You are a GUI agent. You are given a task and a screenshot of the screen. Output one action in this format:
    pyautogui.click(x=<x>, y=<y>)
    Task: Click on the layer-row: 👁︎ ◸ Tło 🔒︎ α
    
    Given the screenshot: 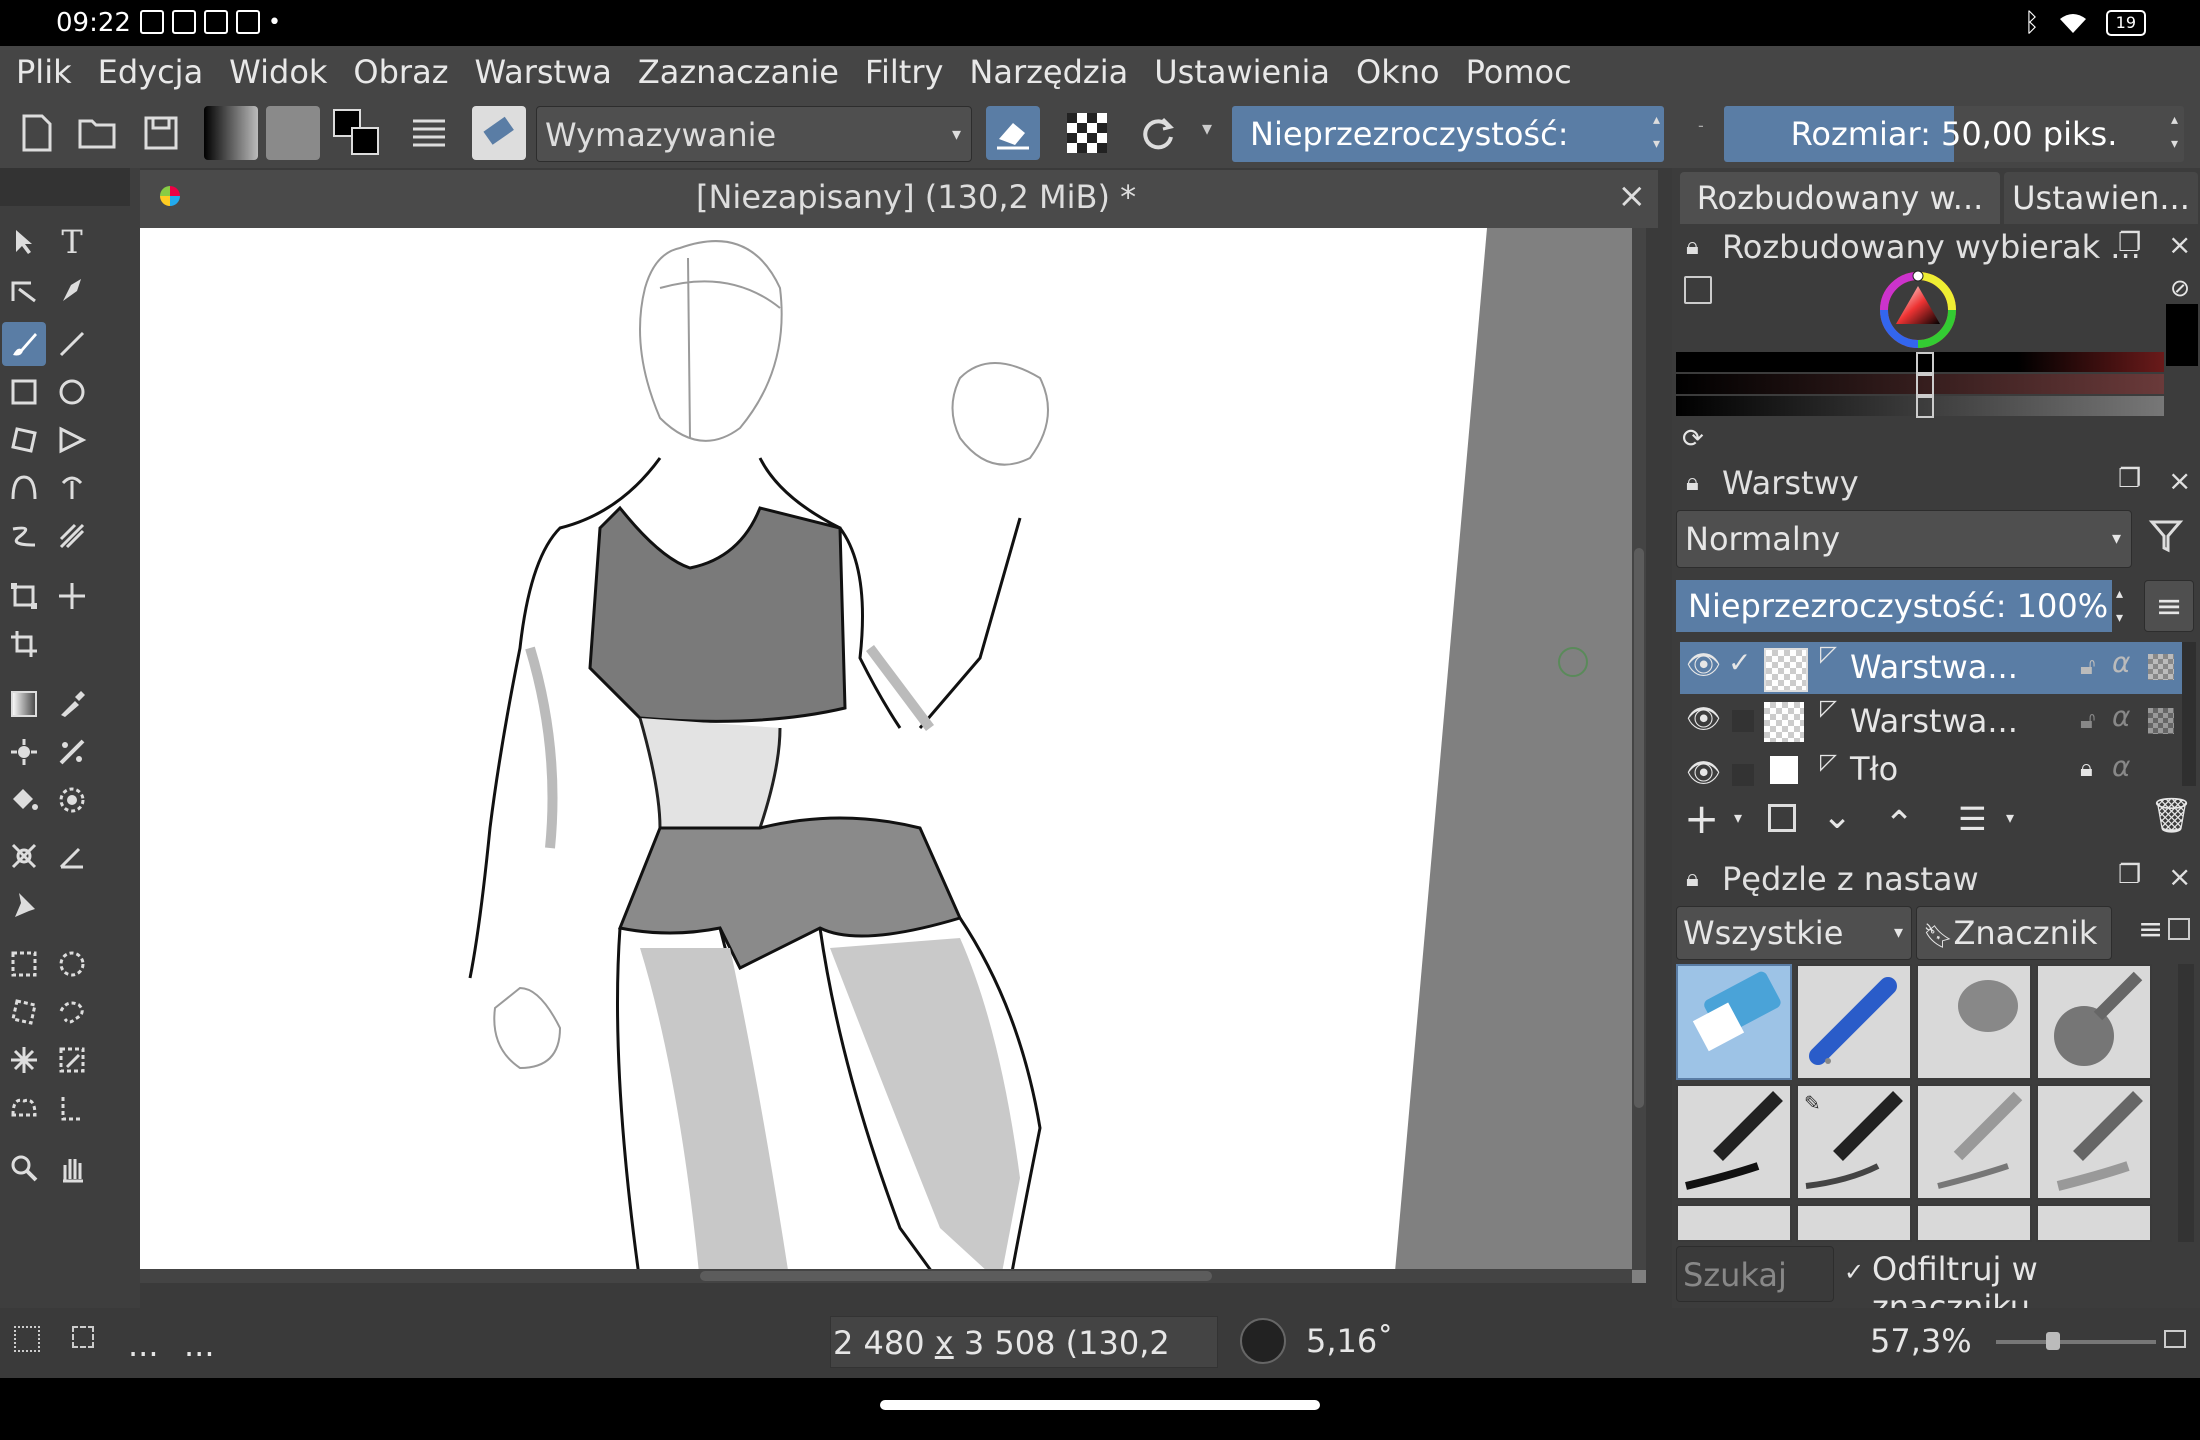 What is the action you would take?
    pyautogui.click(x=1935, y=768)
    